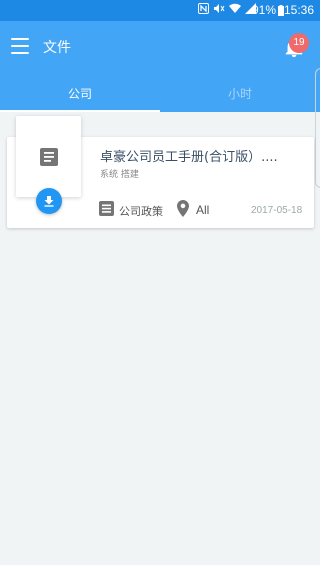 The width and height of the screenshot is (320, 565). What do you see at coordinates (317, 128) in the screenshot?
I see `edge-panel-handle` at bounding box center [317, 128].